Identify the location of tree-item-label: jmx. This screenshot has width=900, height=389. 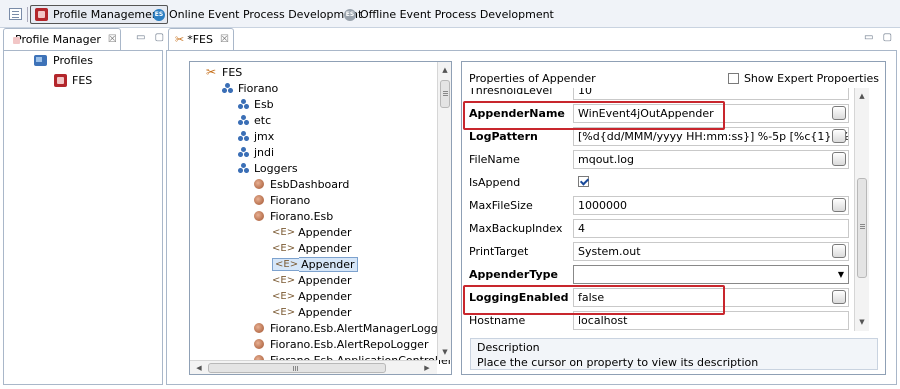
(264, 136).